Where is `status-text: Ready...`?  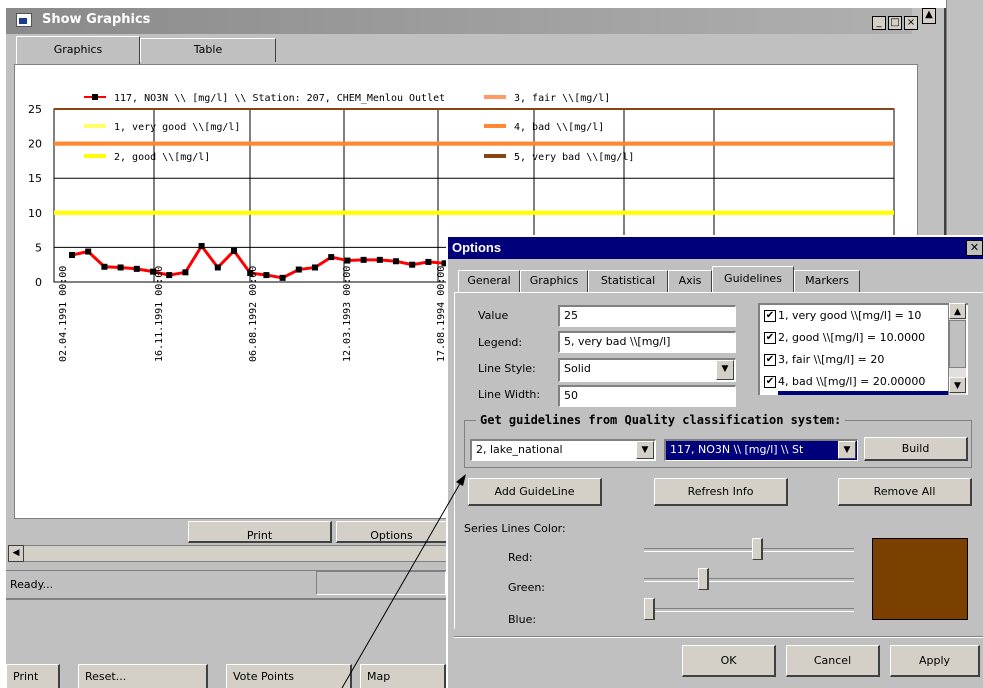 status-text: Ready... is located at coordinates (32, 584).